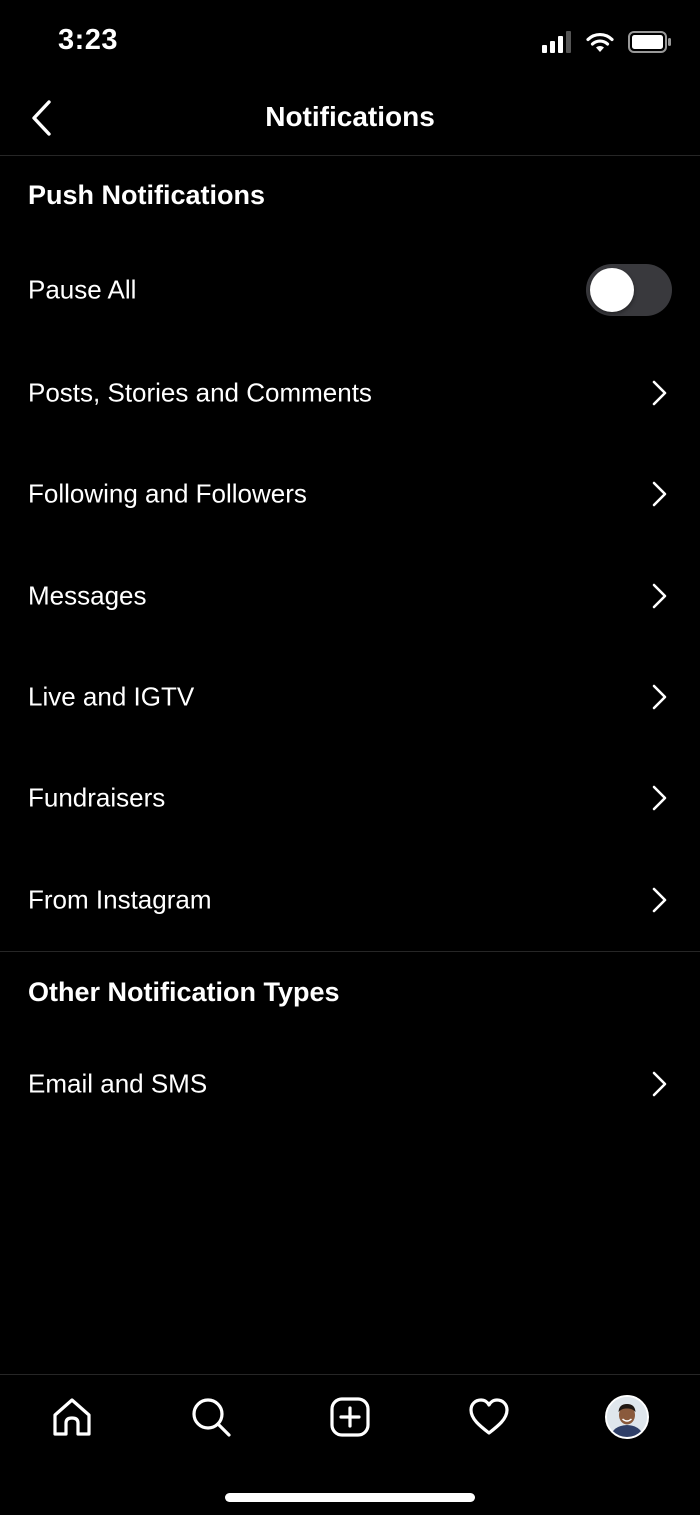  Describe the element at coordinates (556, 42) in the screenshot. I see `cellular-signal-icon` at that location.